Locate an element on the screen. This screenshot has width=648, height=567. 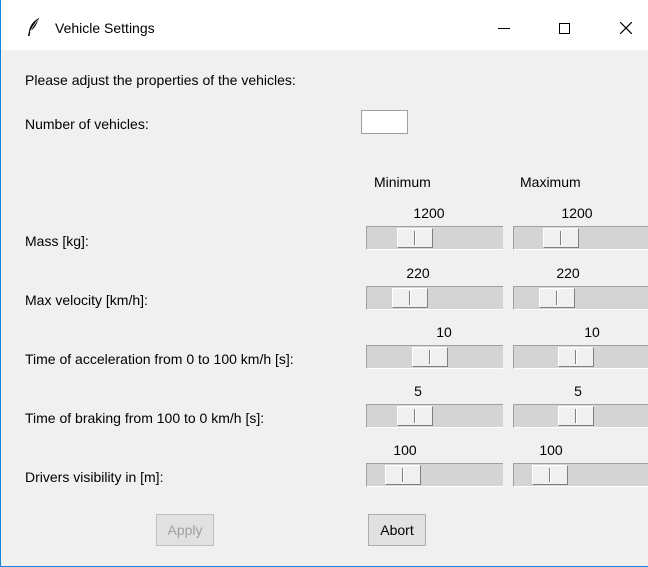
braking-max-value: 5 is located at coordinates (578, 391).